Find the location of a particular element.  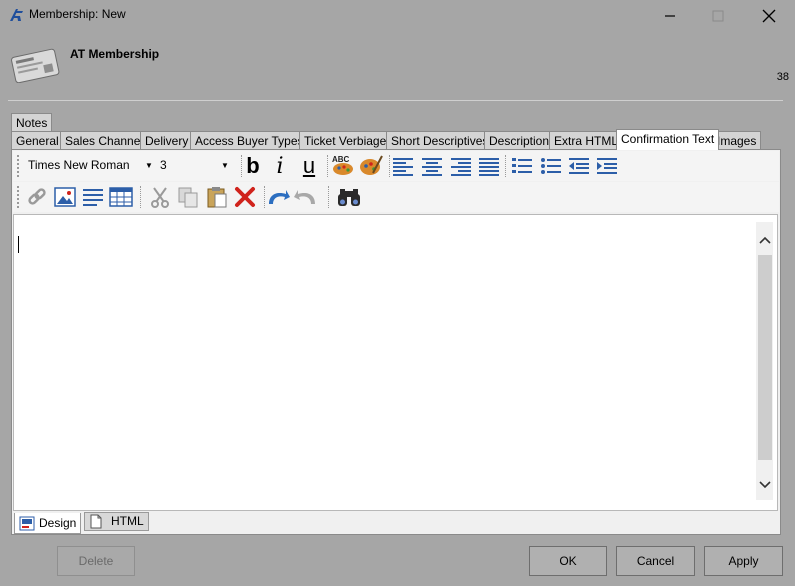

header-count: 38 is located at coordinates (782, 77).